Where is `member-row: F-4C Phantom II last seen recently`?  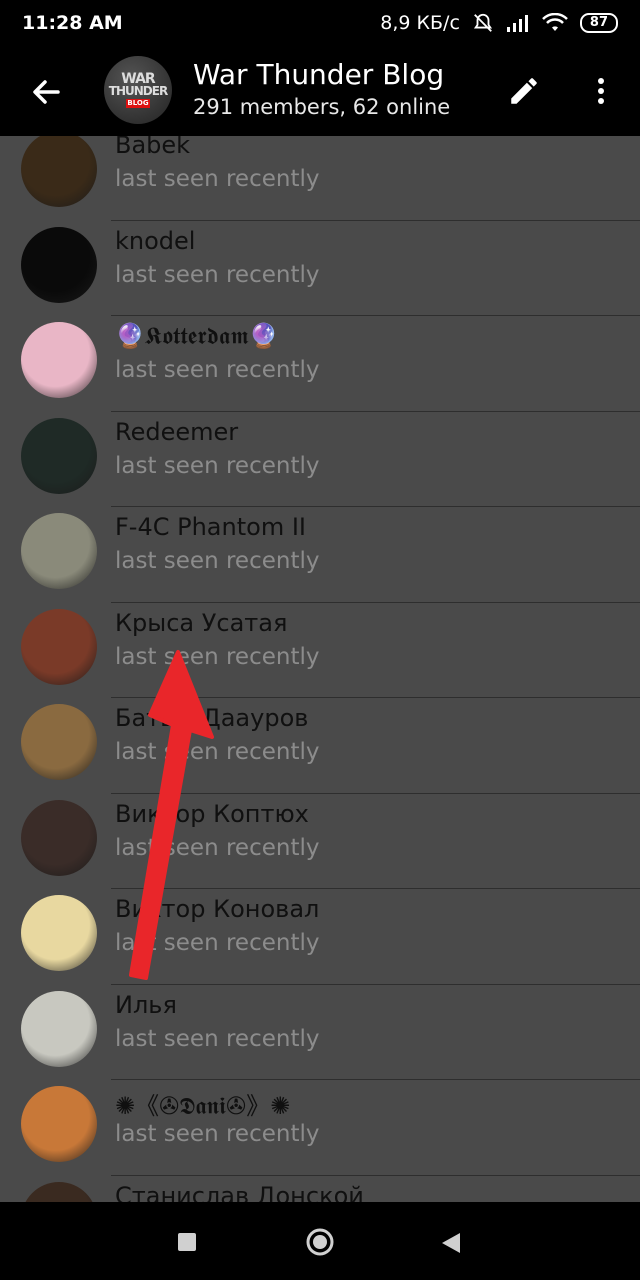 member-row: F-4C Phantom II last seen recently is located at coordinates (320, 555).